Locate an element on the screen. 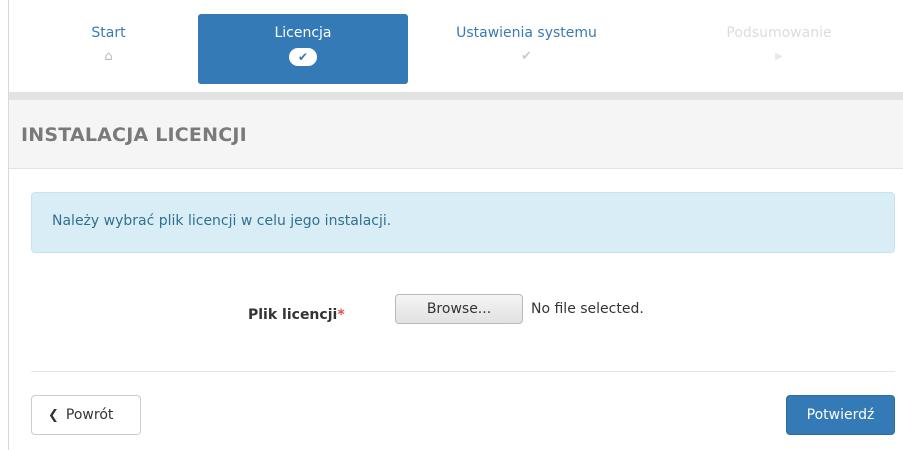 The width and height of the screenshot is (903, 450). wizard-step-licencja: Licencja ✔ is located at coordinates (303, 49).